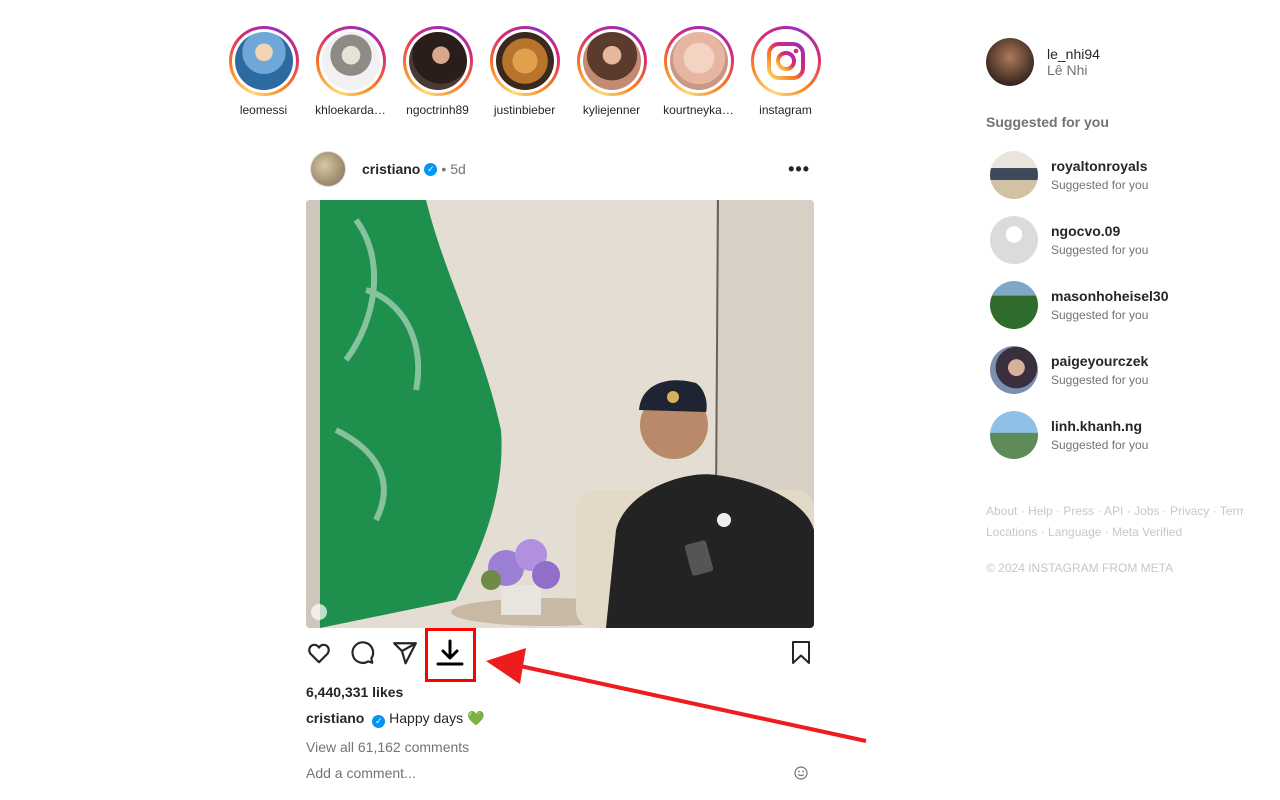 The width and height of the screenshot is (1280, 800). Describe the element at coordinates (405, 653) in the screenshot. I see `share-icon` at that location.